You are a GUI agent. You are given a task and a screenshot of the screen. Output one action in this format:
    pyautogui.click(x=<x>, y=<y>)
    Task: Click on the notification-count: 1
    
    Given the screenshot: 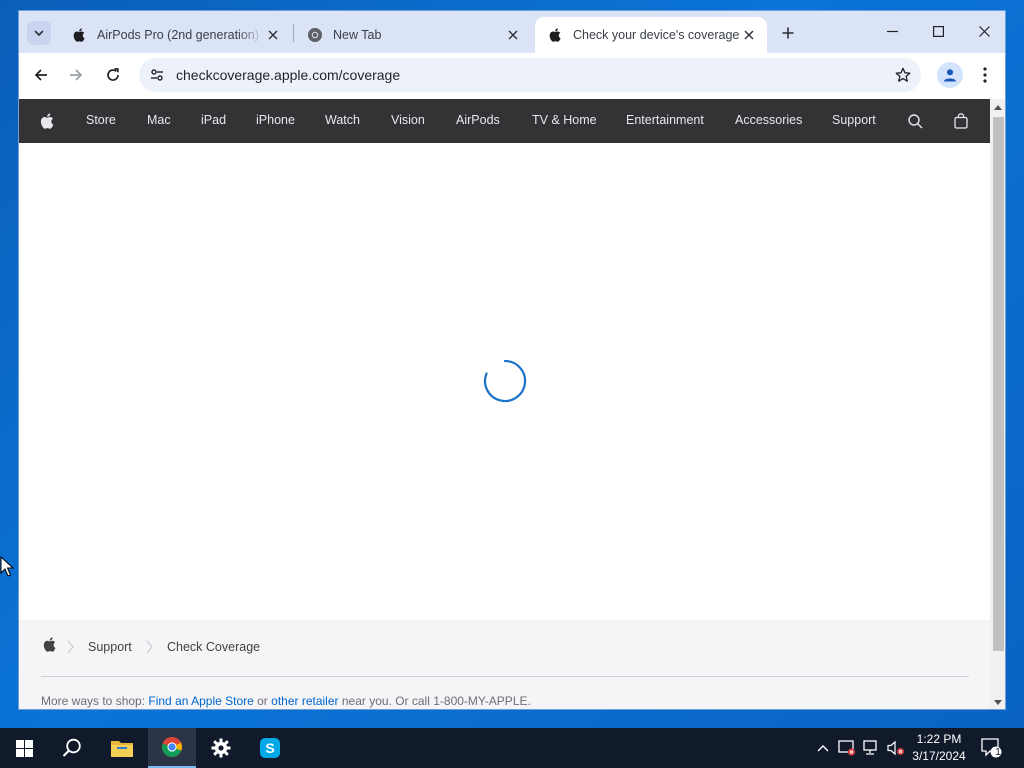 What is the action you would take?
    pyautogui.click(x=998, y=752)
    